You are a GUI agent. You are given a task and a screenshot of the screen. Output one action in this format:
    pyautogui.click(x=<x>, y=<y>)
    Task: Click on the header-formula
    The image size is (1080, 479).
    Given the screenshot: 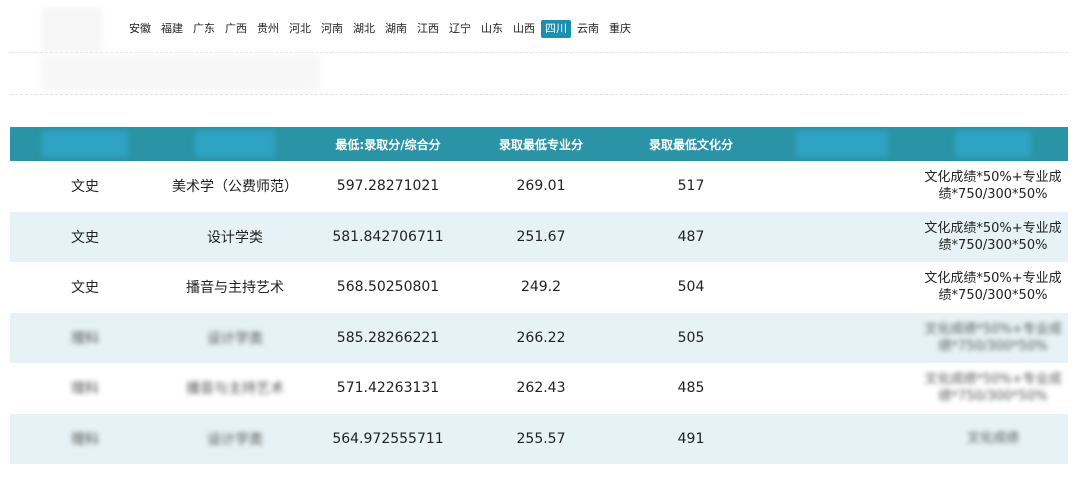 What is the action you would take?
    pyautogui.click(x=993, y=144)
    